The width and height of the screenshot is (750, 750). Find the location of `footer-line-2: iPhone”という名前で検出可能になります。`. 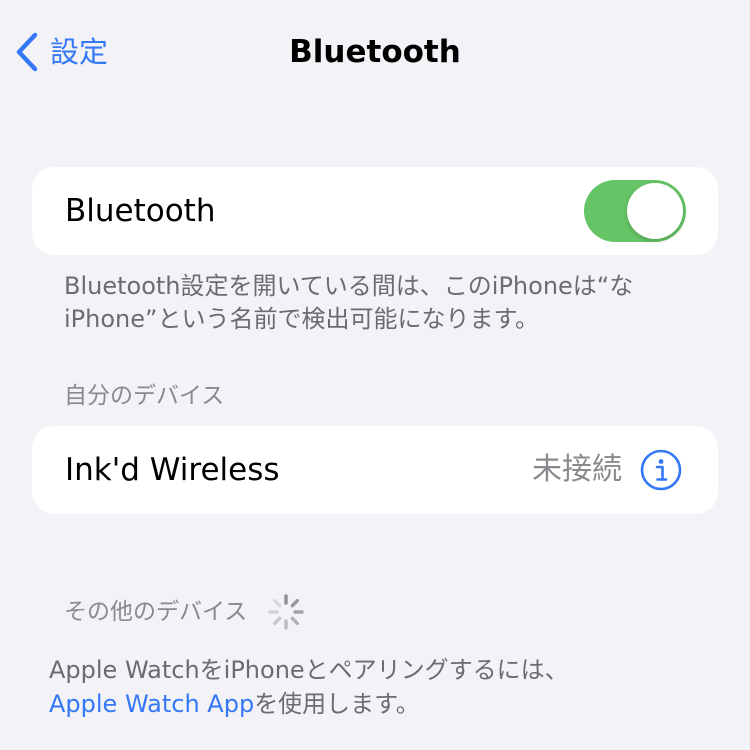

footer-line-2: iPhone”という名前で検出可能になります。 is located at coordinates (302, 319).